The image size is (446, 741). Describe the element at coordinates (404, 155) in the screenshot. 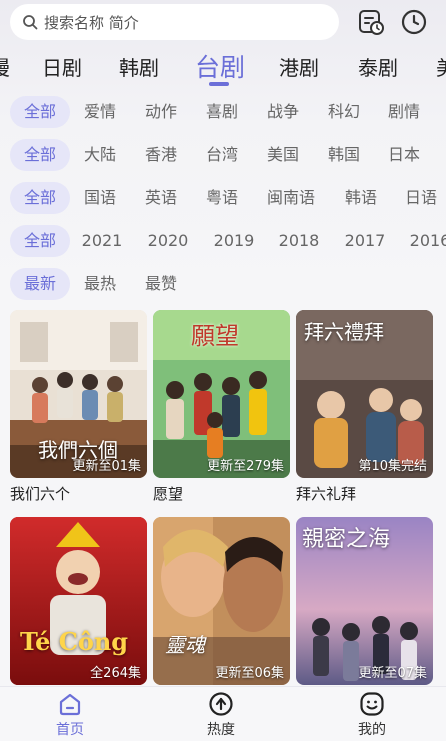

I see `region-chip: 日本` at that location.